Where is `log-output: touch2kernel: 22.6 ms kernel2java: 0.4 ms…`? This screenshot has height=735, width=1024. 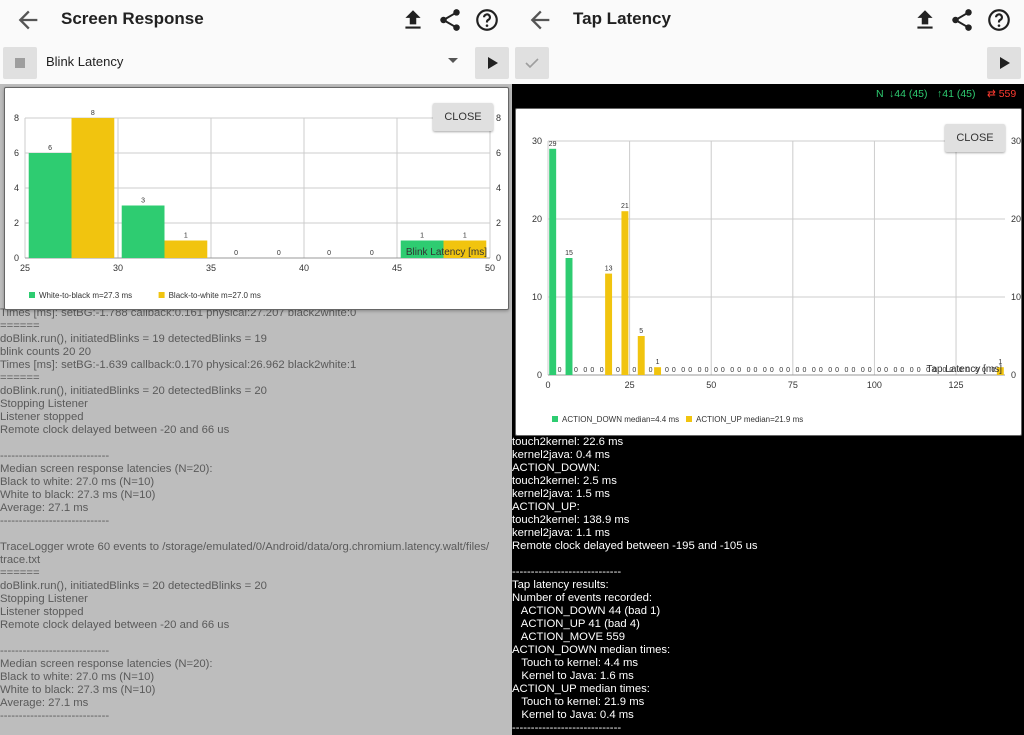
log-output: touch2kernel: 22.6 ms kernel2java: 0.4 ms… is located at coordinates (635, 585).